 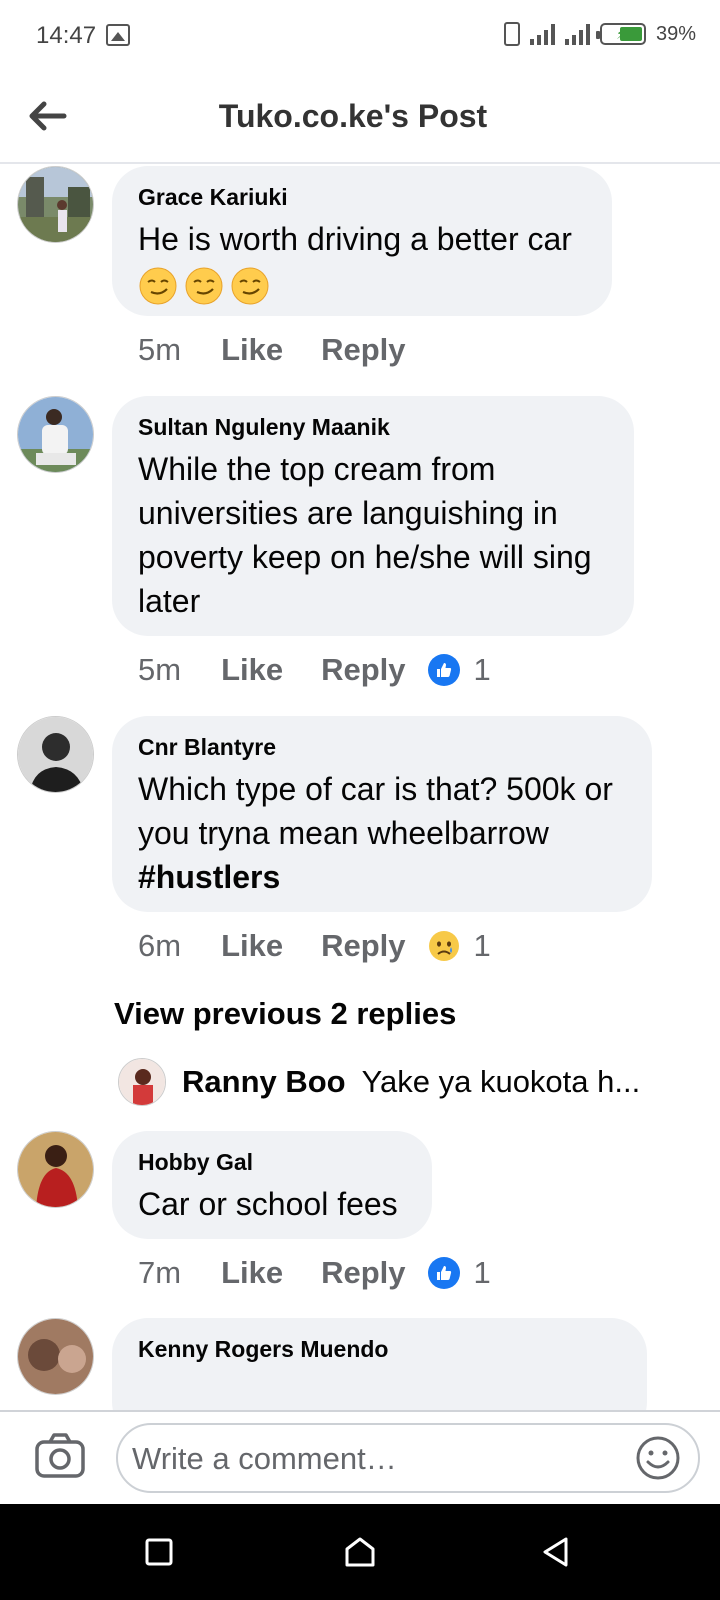 I want to click on comment-author: Grace Kariuki, so click(x=362, y=197).